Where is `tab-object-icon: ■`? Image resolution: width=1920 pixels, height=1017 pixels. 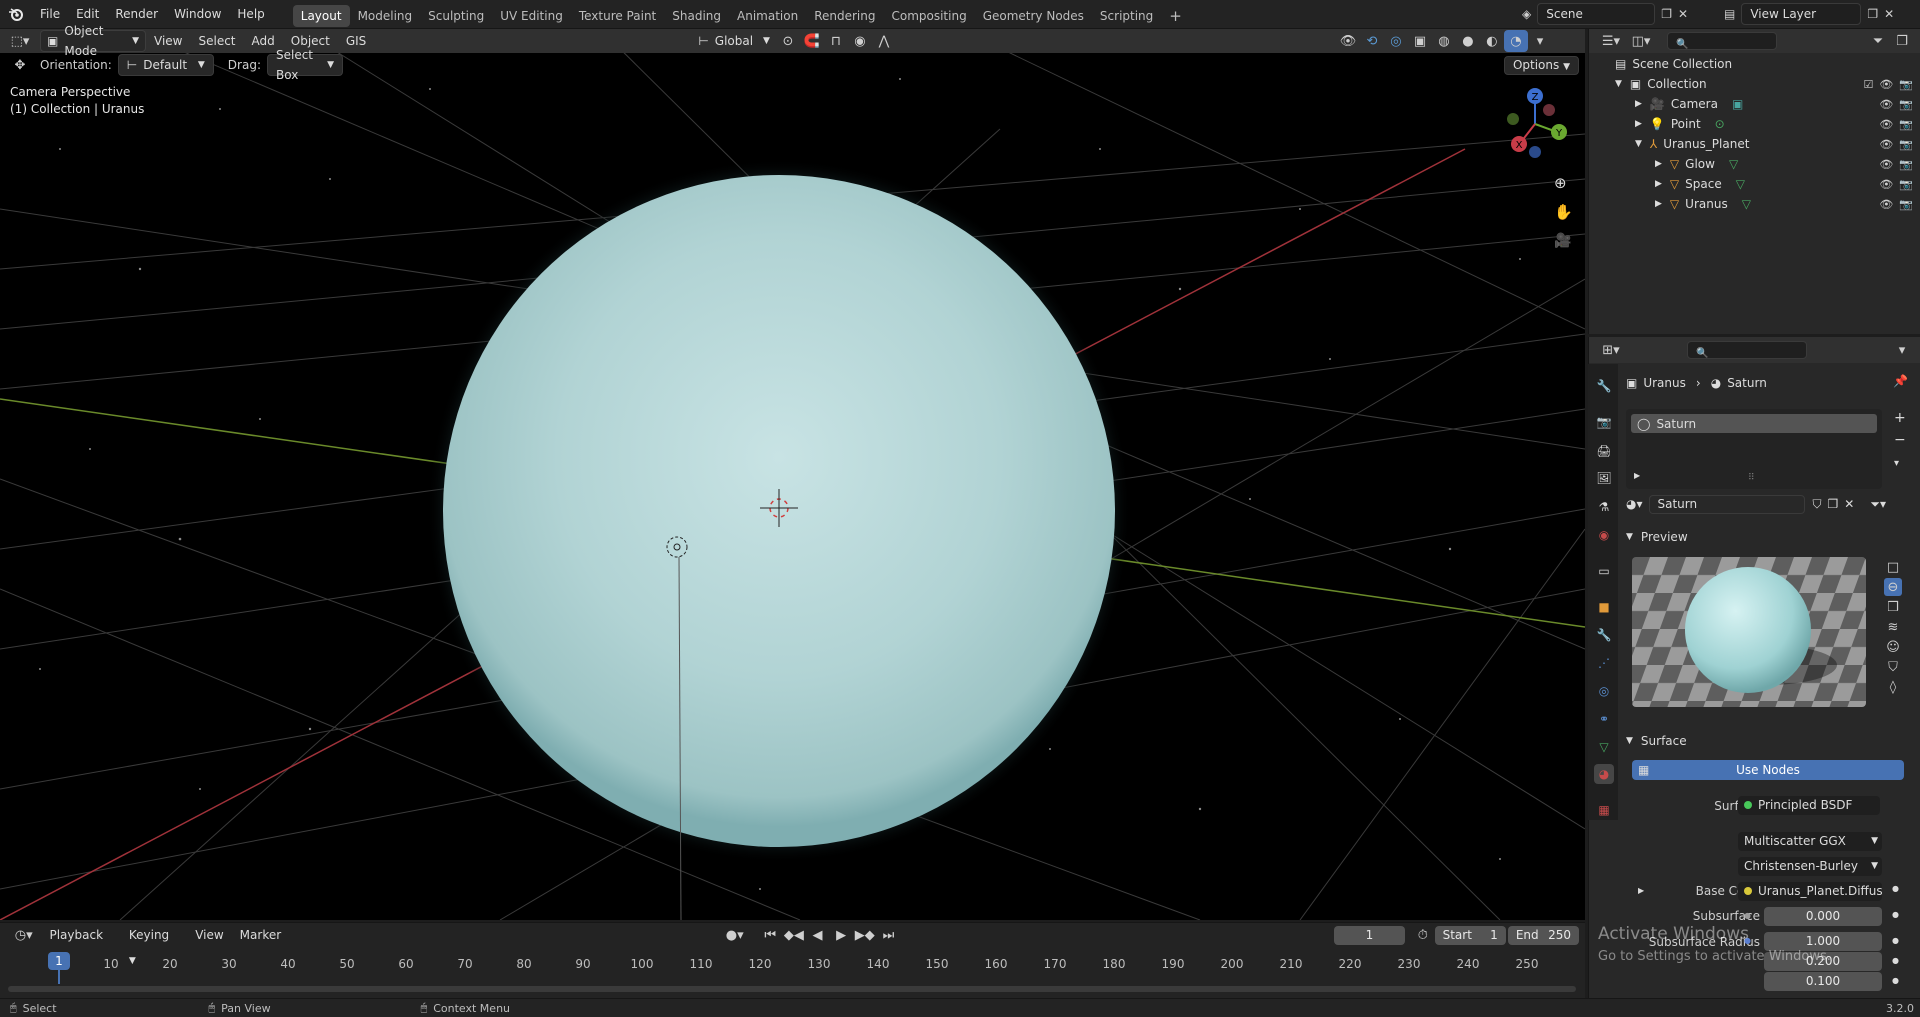
tab-object-icon: ■ is located at coordinates (1604, 607).